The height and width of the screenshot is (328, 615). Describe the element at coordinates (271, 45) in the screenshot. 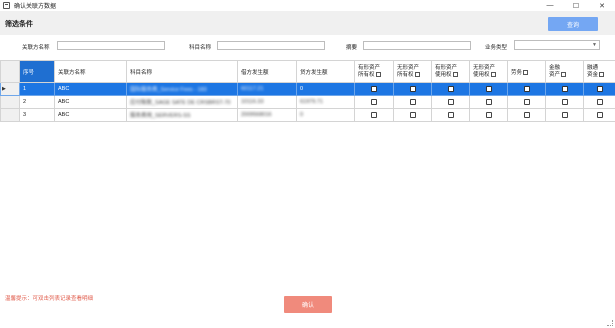

I see `subject-name-input` at that location.